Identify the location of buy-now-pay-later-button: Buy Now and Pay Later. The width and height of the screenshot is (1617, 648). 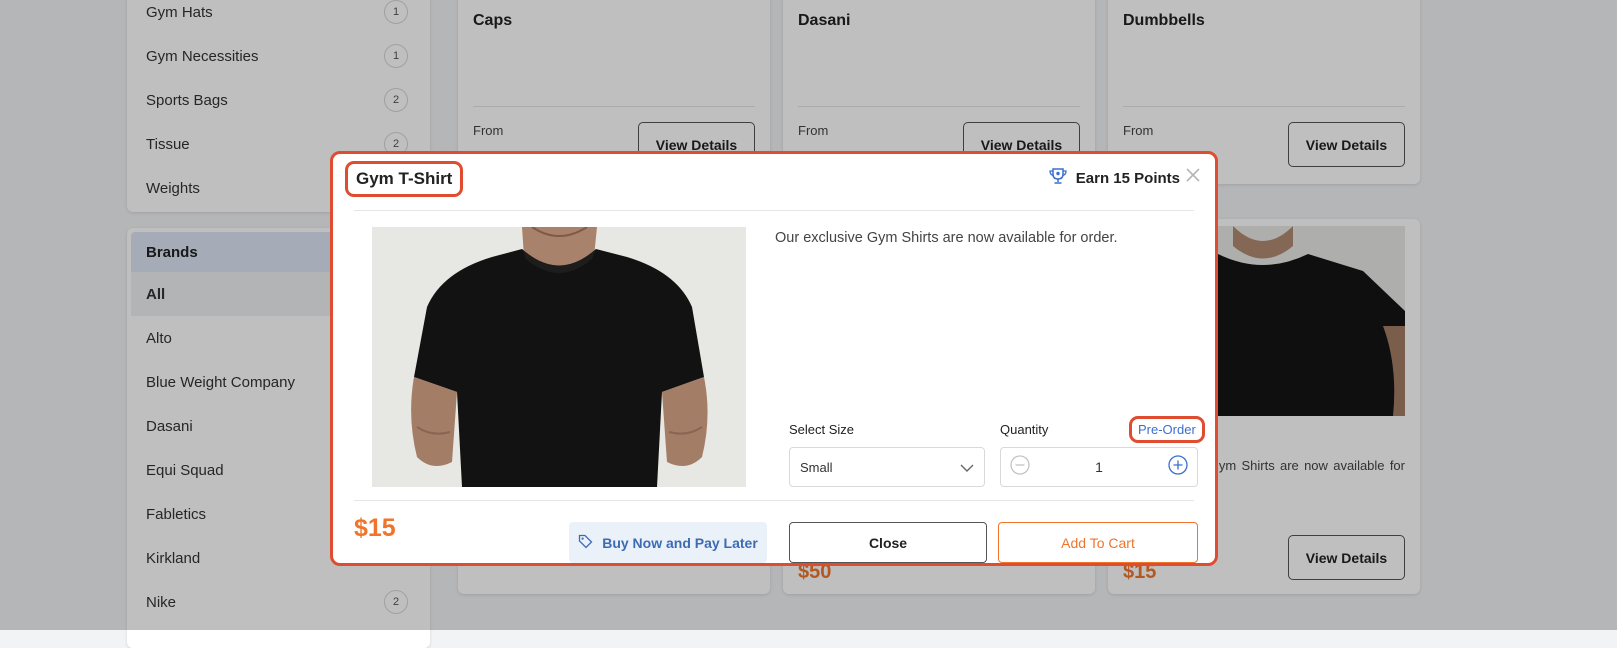
(668, 542).